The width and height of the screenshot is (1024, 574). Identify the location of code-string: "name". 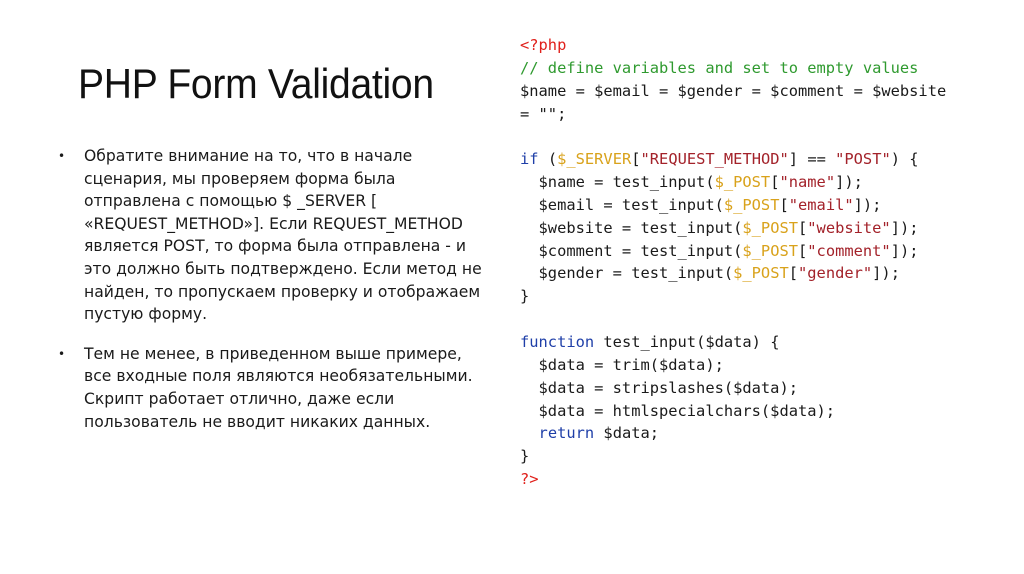
(807, 182).